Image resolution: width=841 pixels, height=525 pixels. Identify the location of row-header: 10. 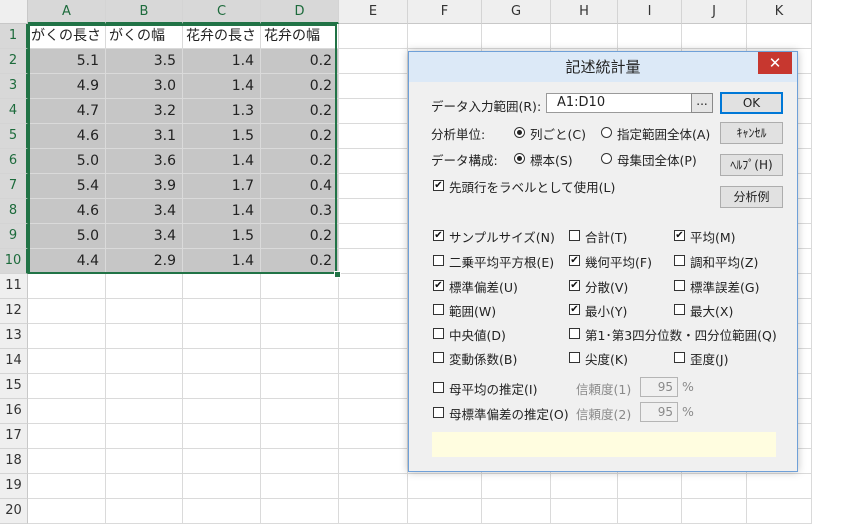
(14, 261).